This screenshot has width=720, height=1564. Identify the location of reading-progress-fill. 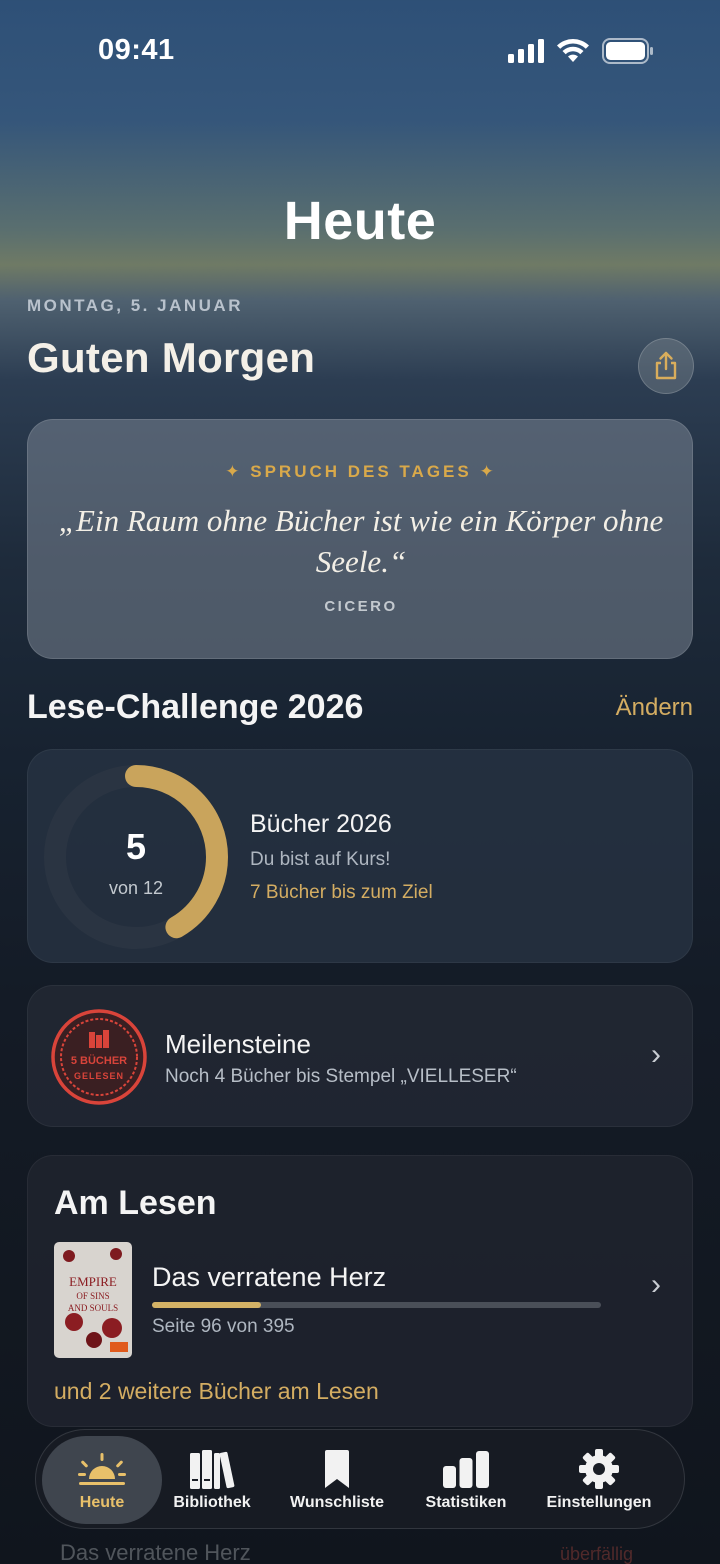
(207, 1305).